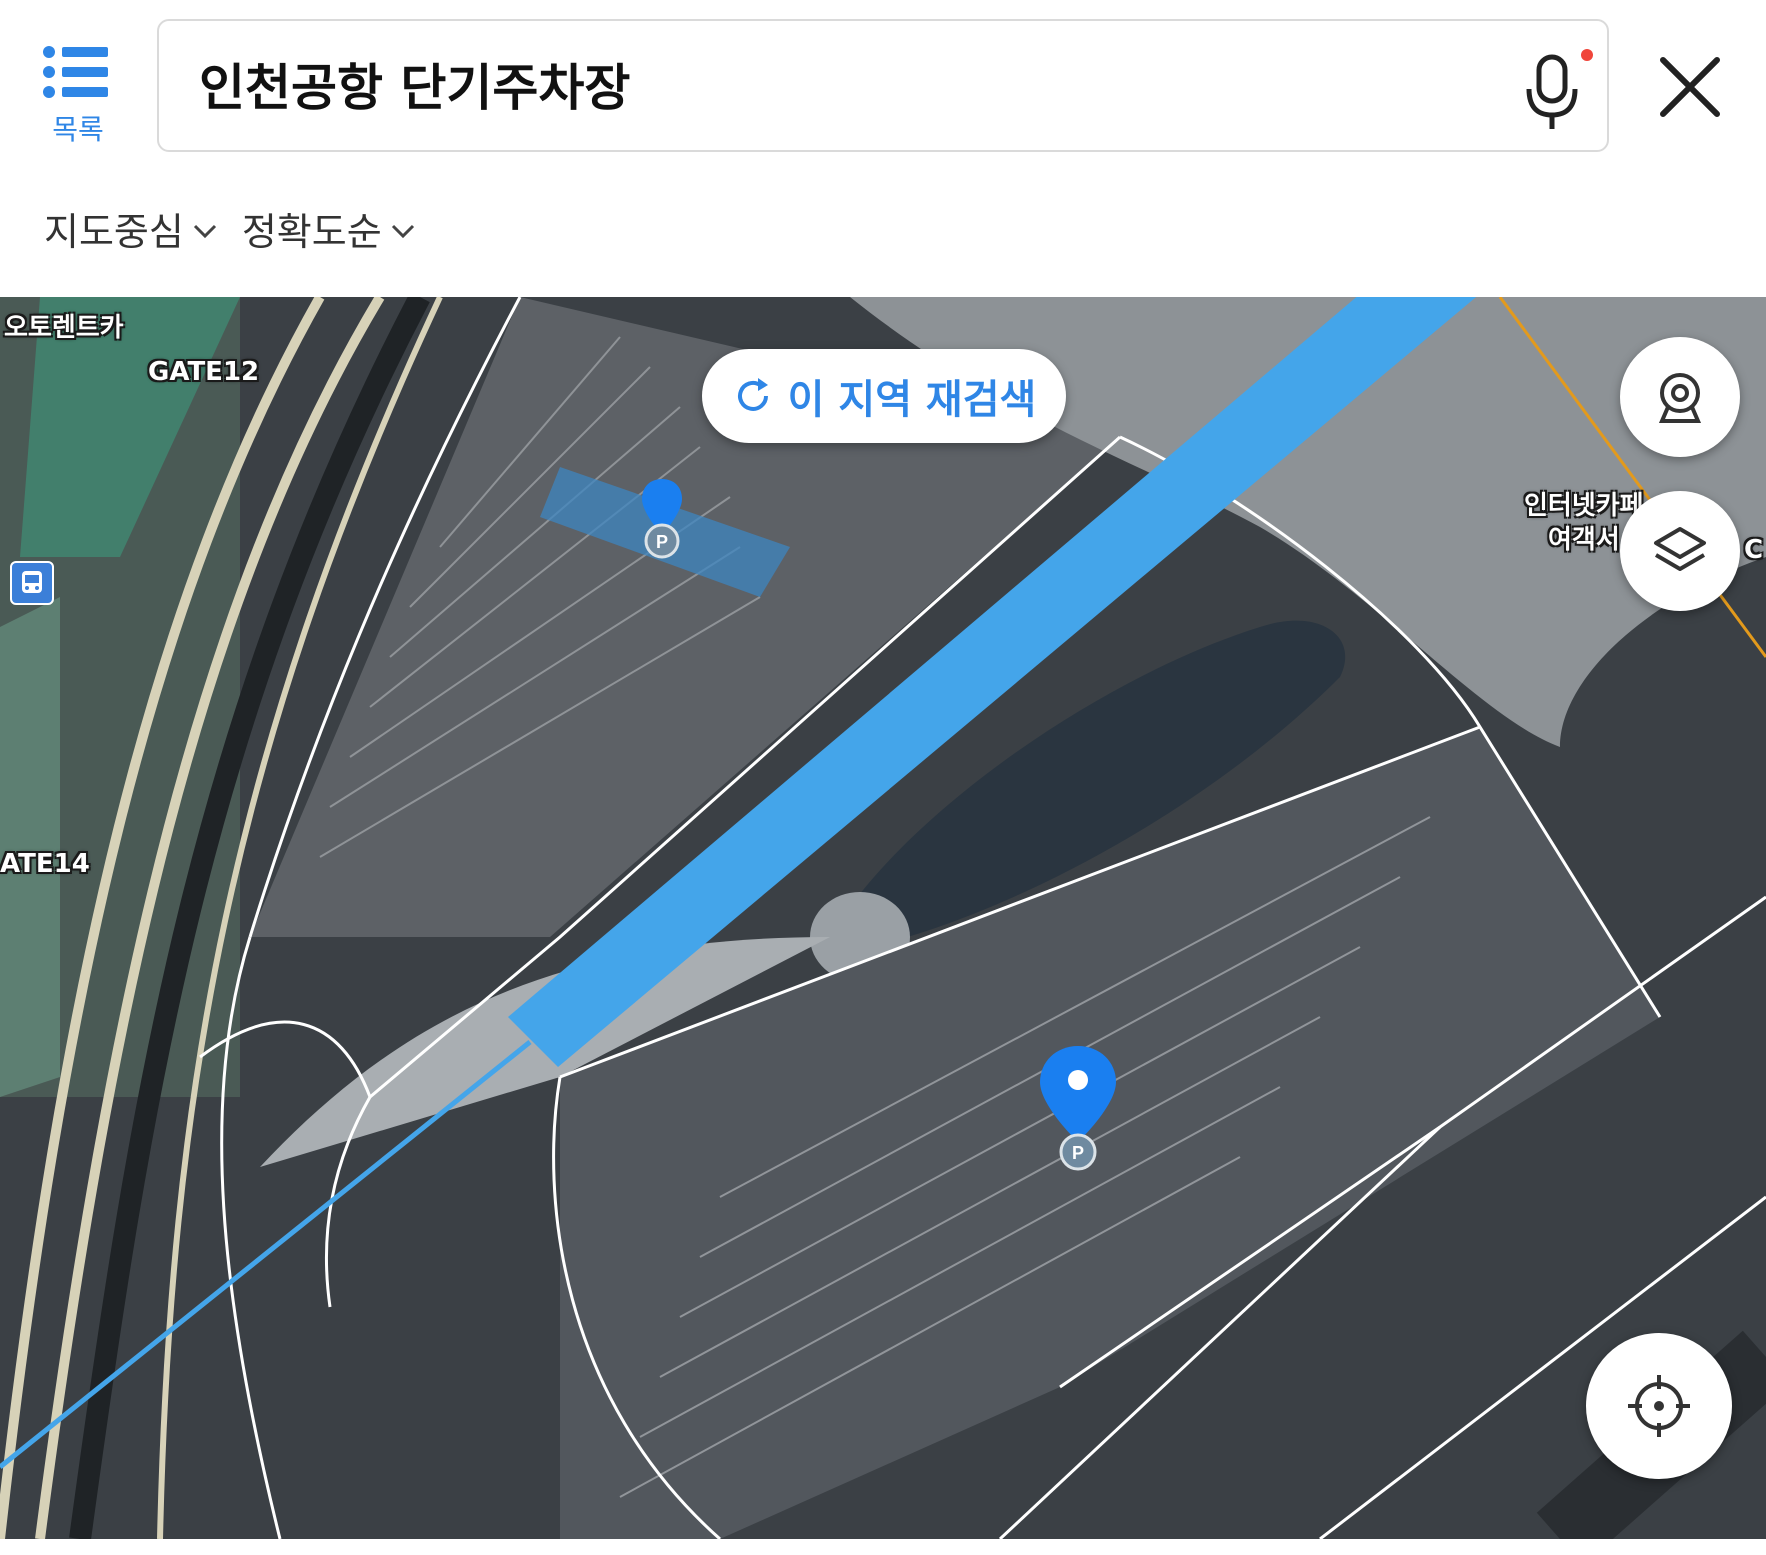 This screenshot has width=1766, height=1555. Describe the element at coordinates (114, 231) in the screenshot. I see `filter-map-center-label: 지도중심` at that location.